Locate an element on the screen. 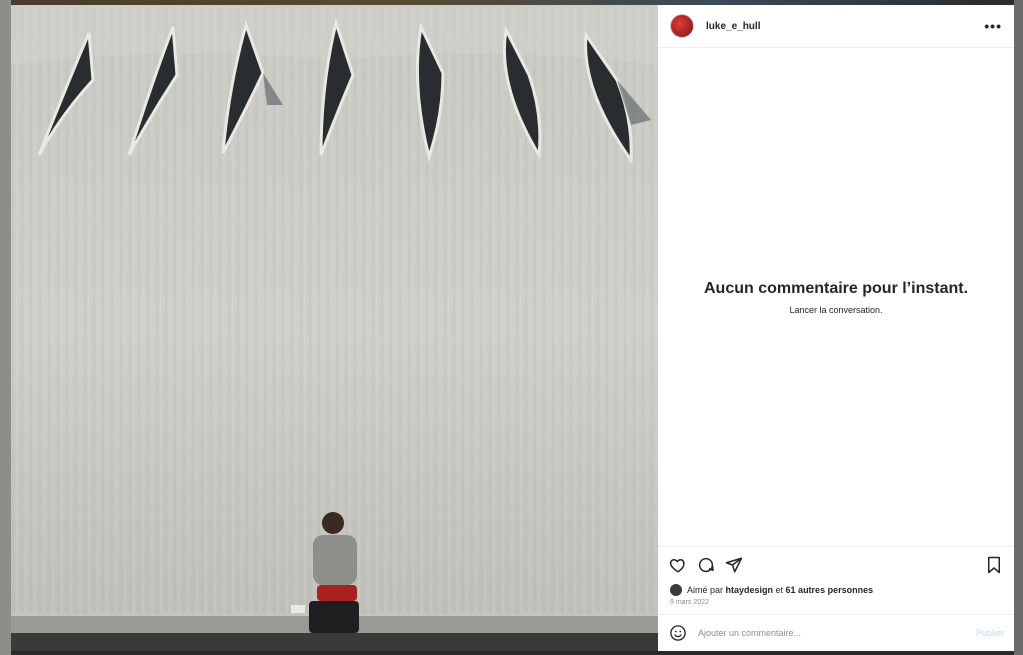 This screenshot has height=655, width=1023. post-header: luke_e_hull ••• is located at coordinates (836, 26).